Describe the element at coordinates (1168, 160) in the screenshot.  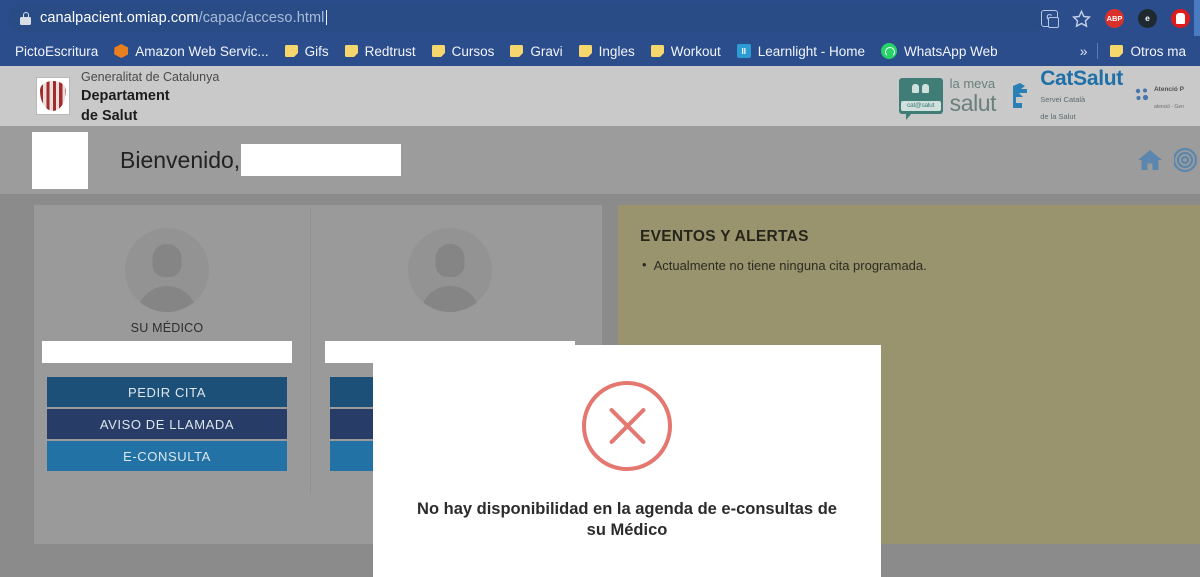
I see `welcome-bar-icons` at that location.